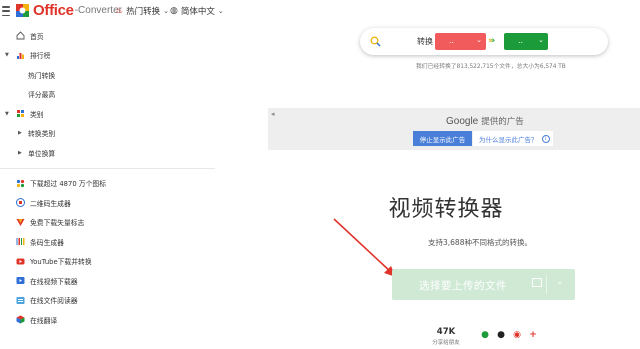  What do you see at coordinates (107, 153) in the screenshot?
I see `sidebar-item-unit-conversion: ▶ 单位换算` at bounding box center [107, 153].